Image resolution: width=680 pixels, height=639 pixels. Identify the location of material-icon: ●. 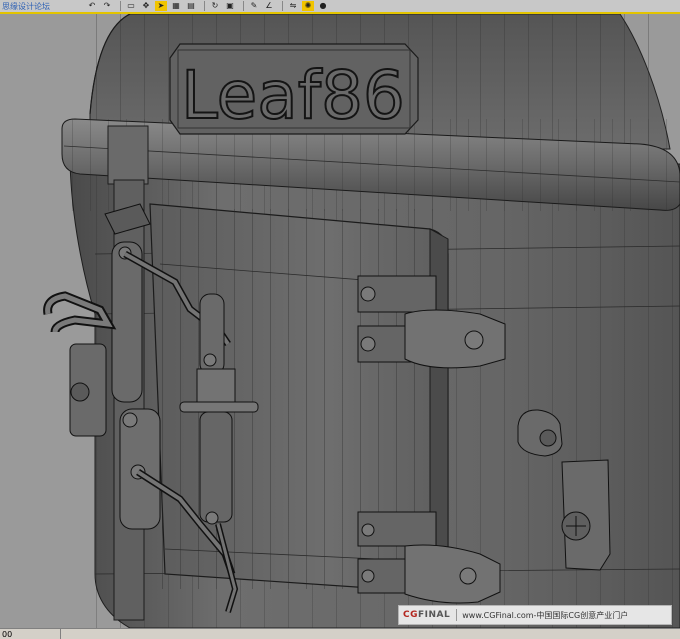
(323, 6).